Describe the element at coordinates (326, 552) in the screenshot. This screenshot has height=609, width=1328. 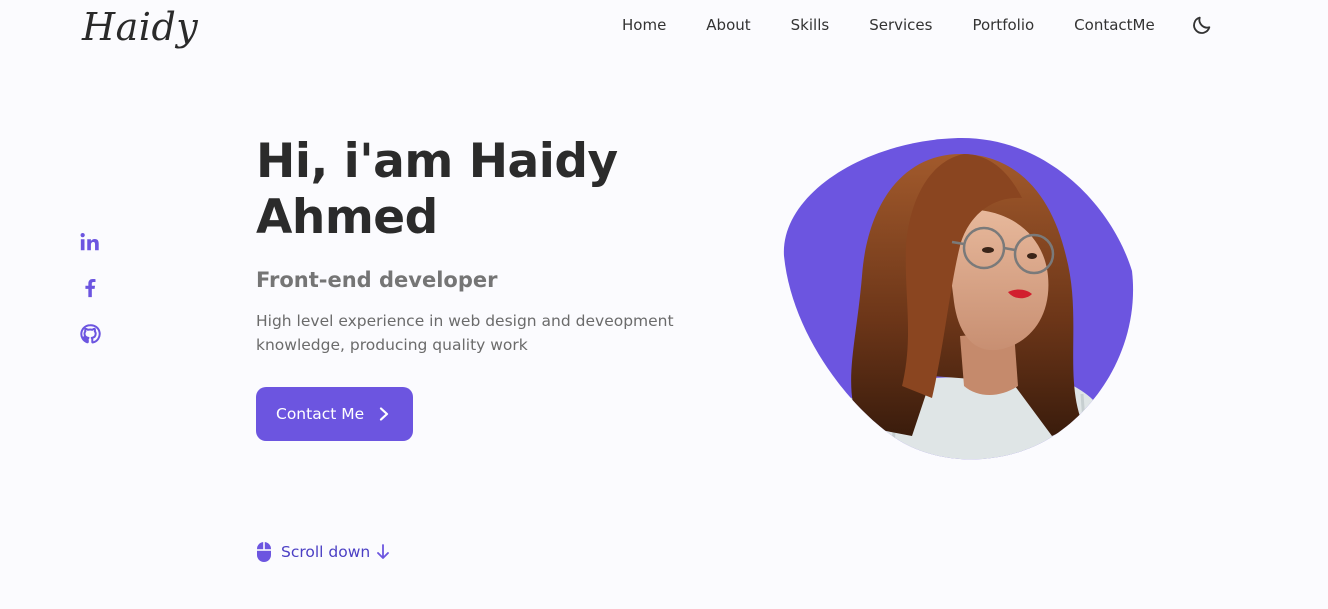
I see `scroll-down-label: Scroll down` at that location.